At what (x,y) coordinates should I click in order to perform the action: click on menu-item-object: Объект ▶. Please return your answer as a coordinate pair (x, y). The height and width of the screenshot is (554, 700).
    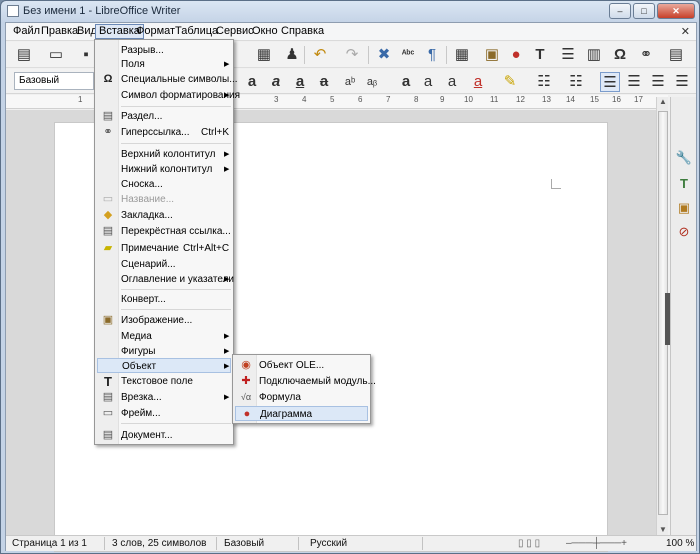
    Looking at the image, I should click on (164, 365).